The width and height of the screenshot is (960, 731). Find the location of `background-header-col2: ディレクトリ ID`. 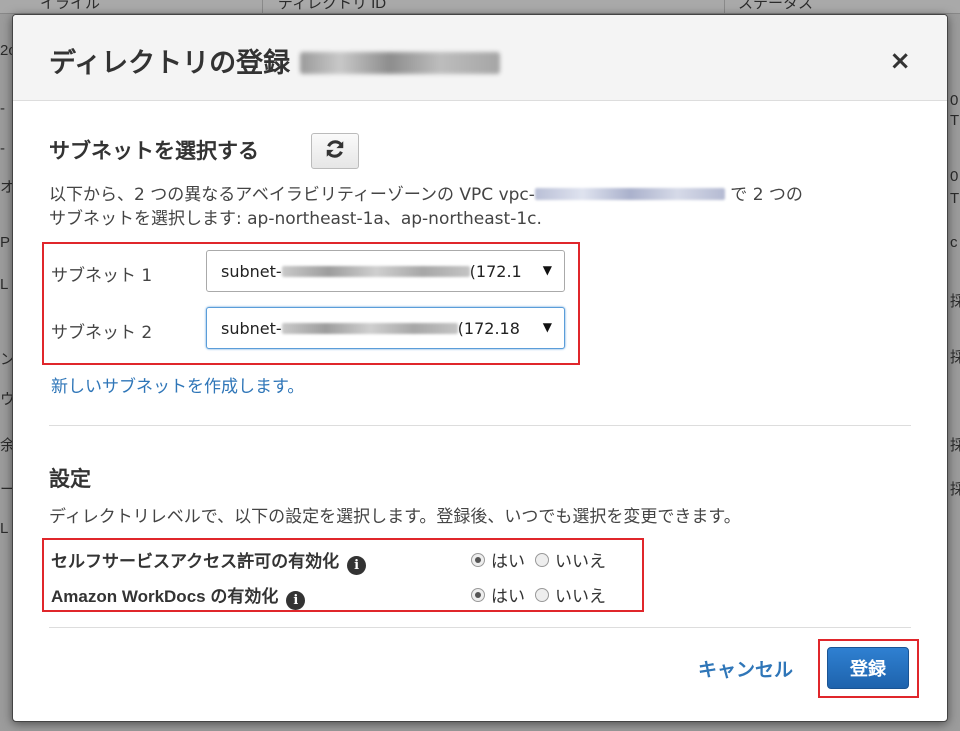

background-header-col2: ディレクトリ ID is located at coordinates (332, 6).